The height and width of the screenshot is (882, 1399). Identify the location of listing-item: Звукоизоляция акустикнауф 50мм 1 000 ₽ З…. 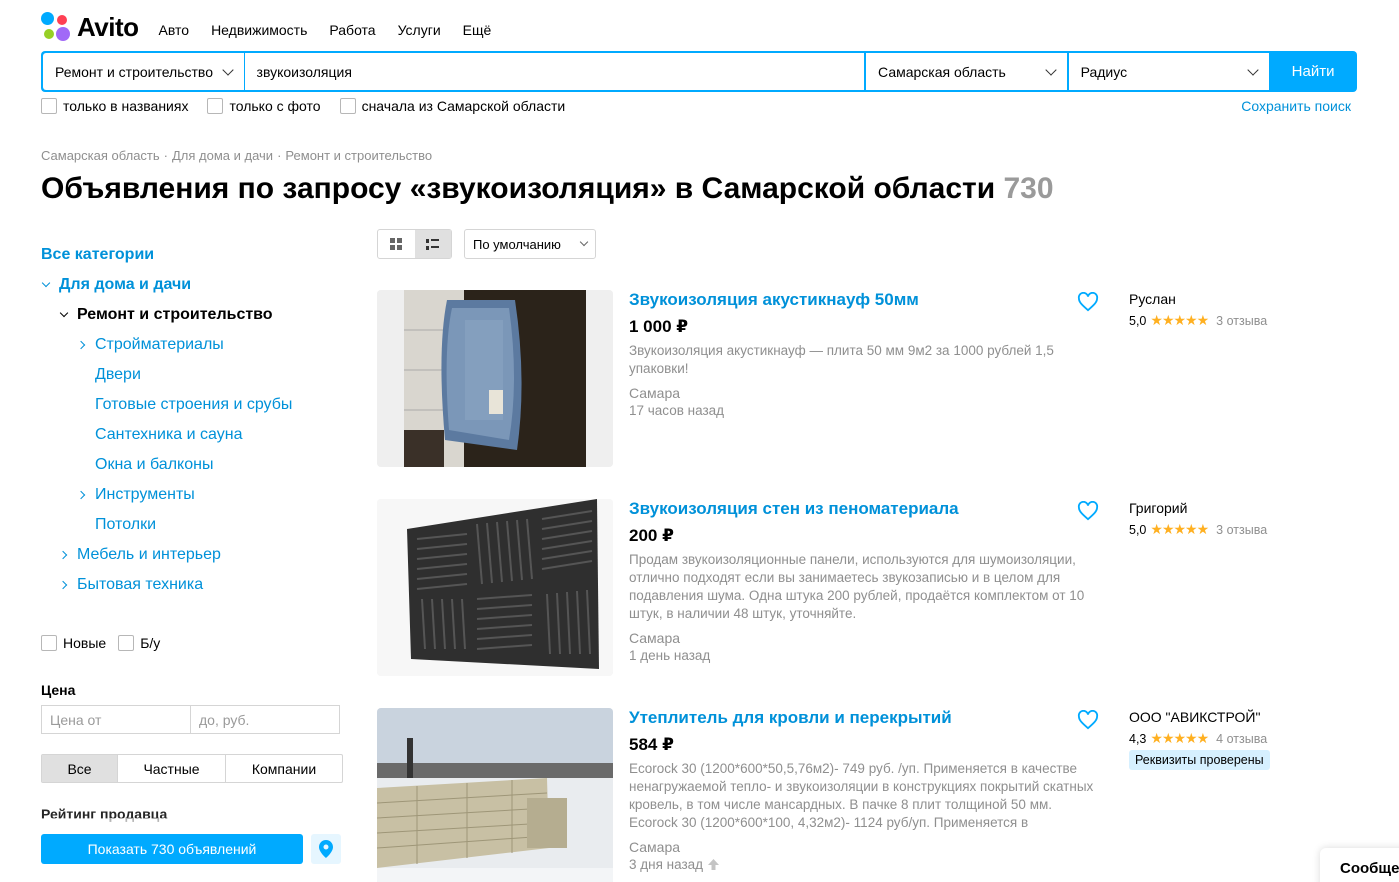
(837, 379).